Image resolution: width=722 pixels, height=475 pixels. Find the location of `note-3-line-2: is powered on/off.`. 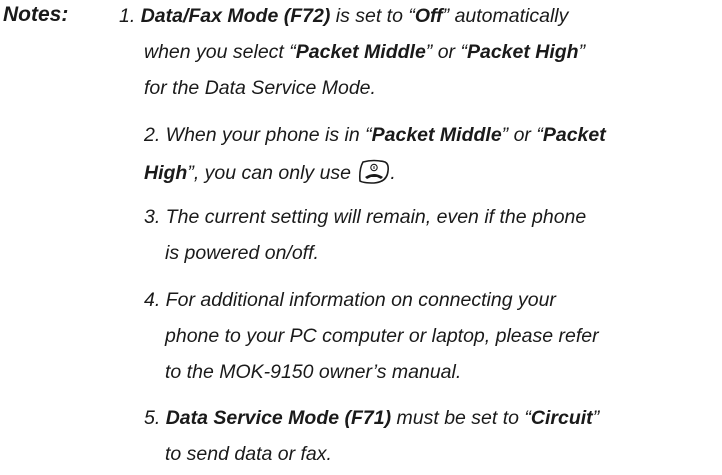

note-3-line-2: is powered on/off. is located at coordinates (242, 253).